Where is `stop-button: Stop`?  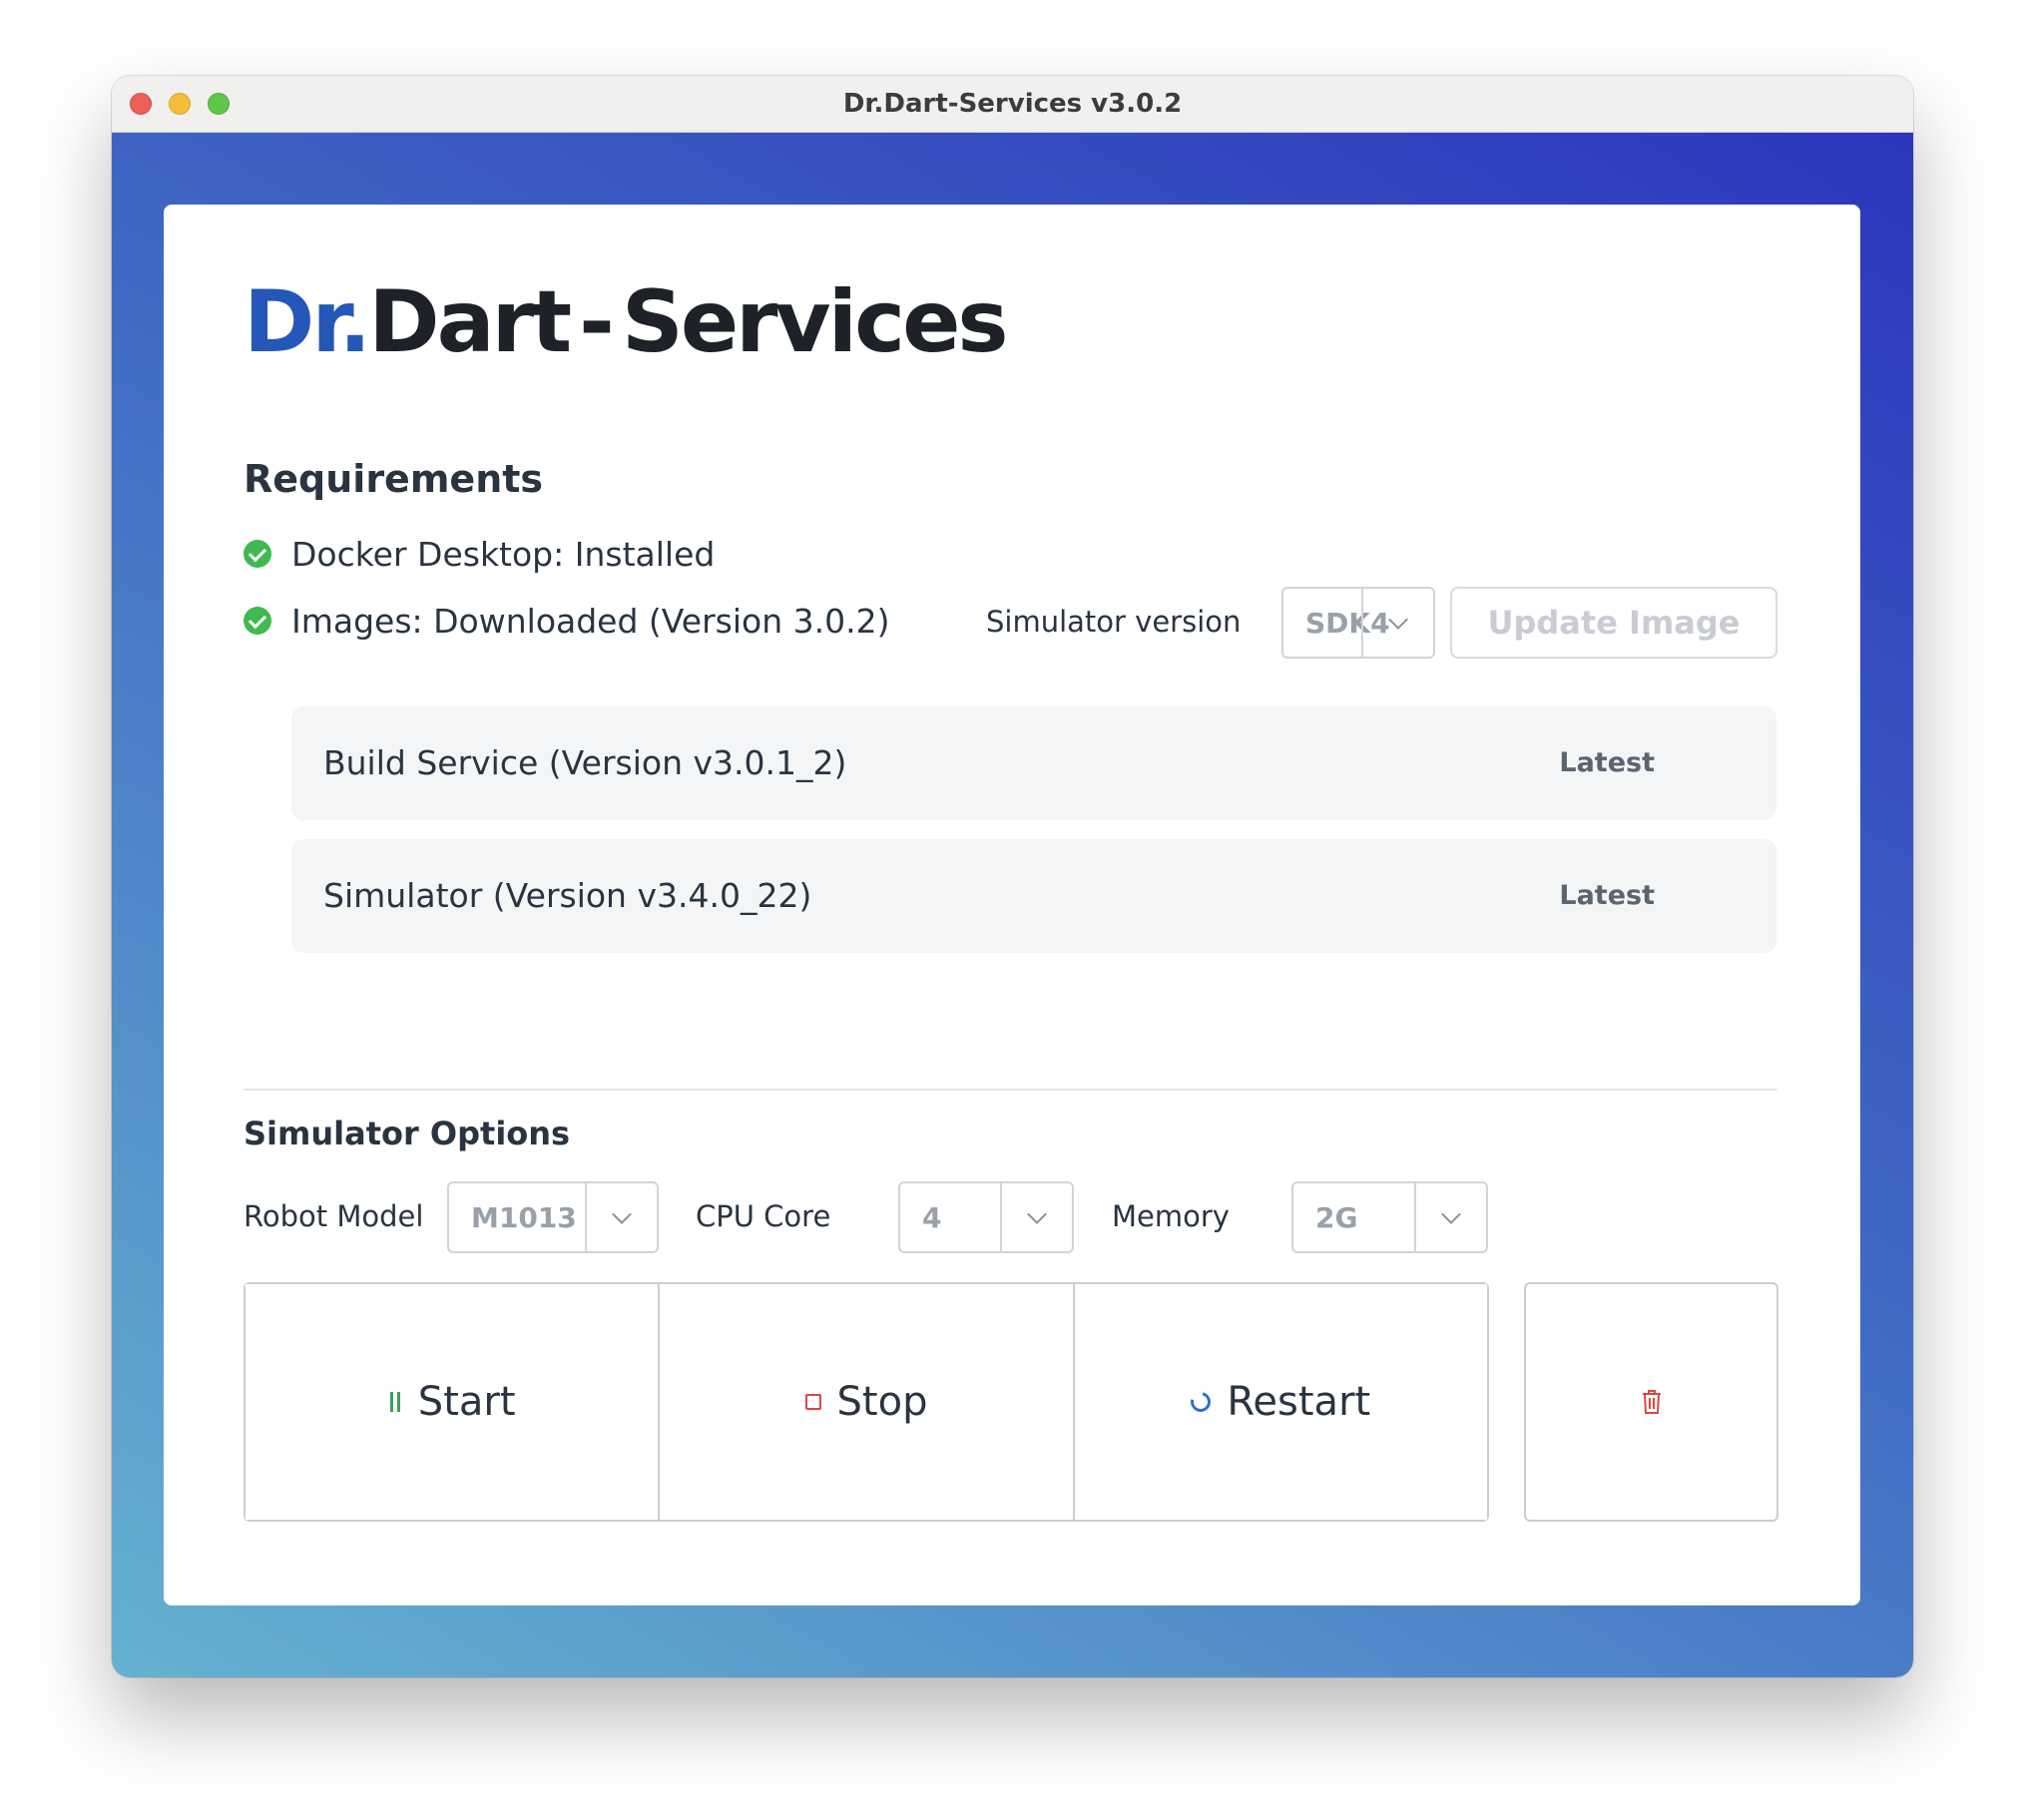
stop-button: Stop is located at coordinates (865, 1402).